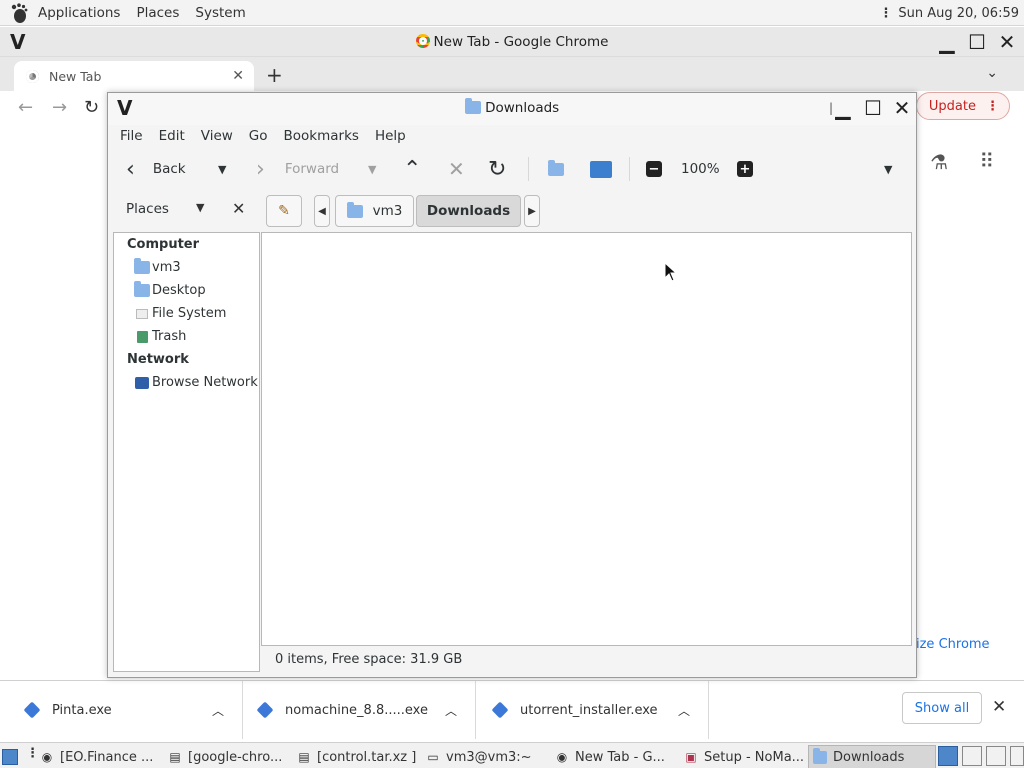  Describe the element at coordinates (700, 169) in the screenshot. I see `zoom-level: 100%` at that location.